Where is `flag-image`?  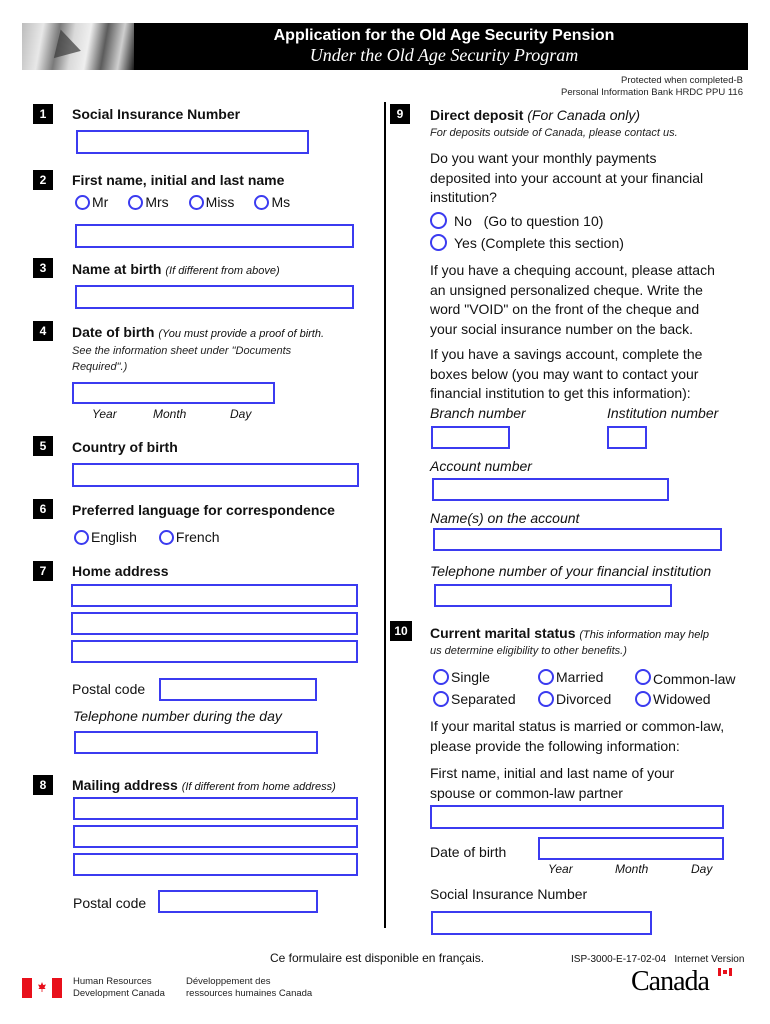
flag-image is located at coordinates (78, 46).